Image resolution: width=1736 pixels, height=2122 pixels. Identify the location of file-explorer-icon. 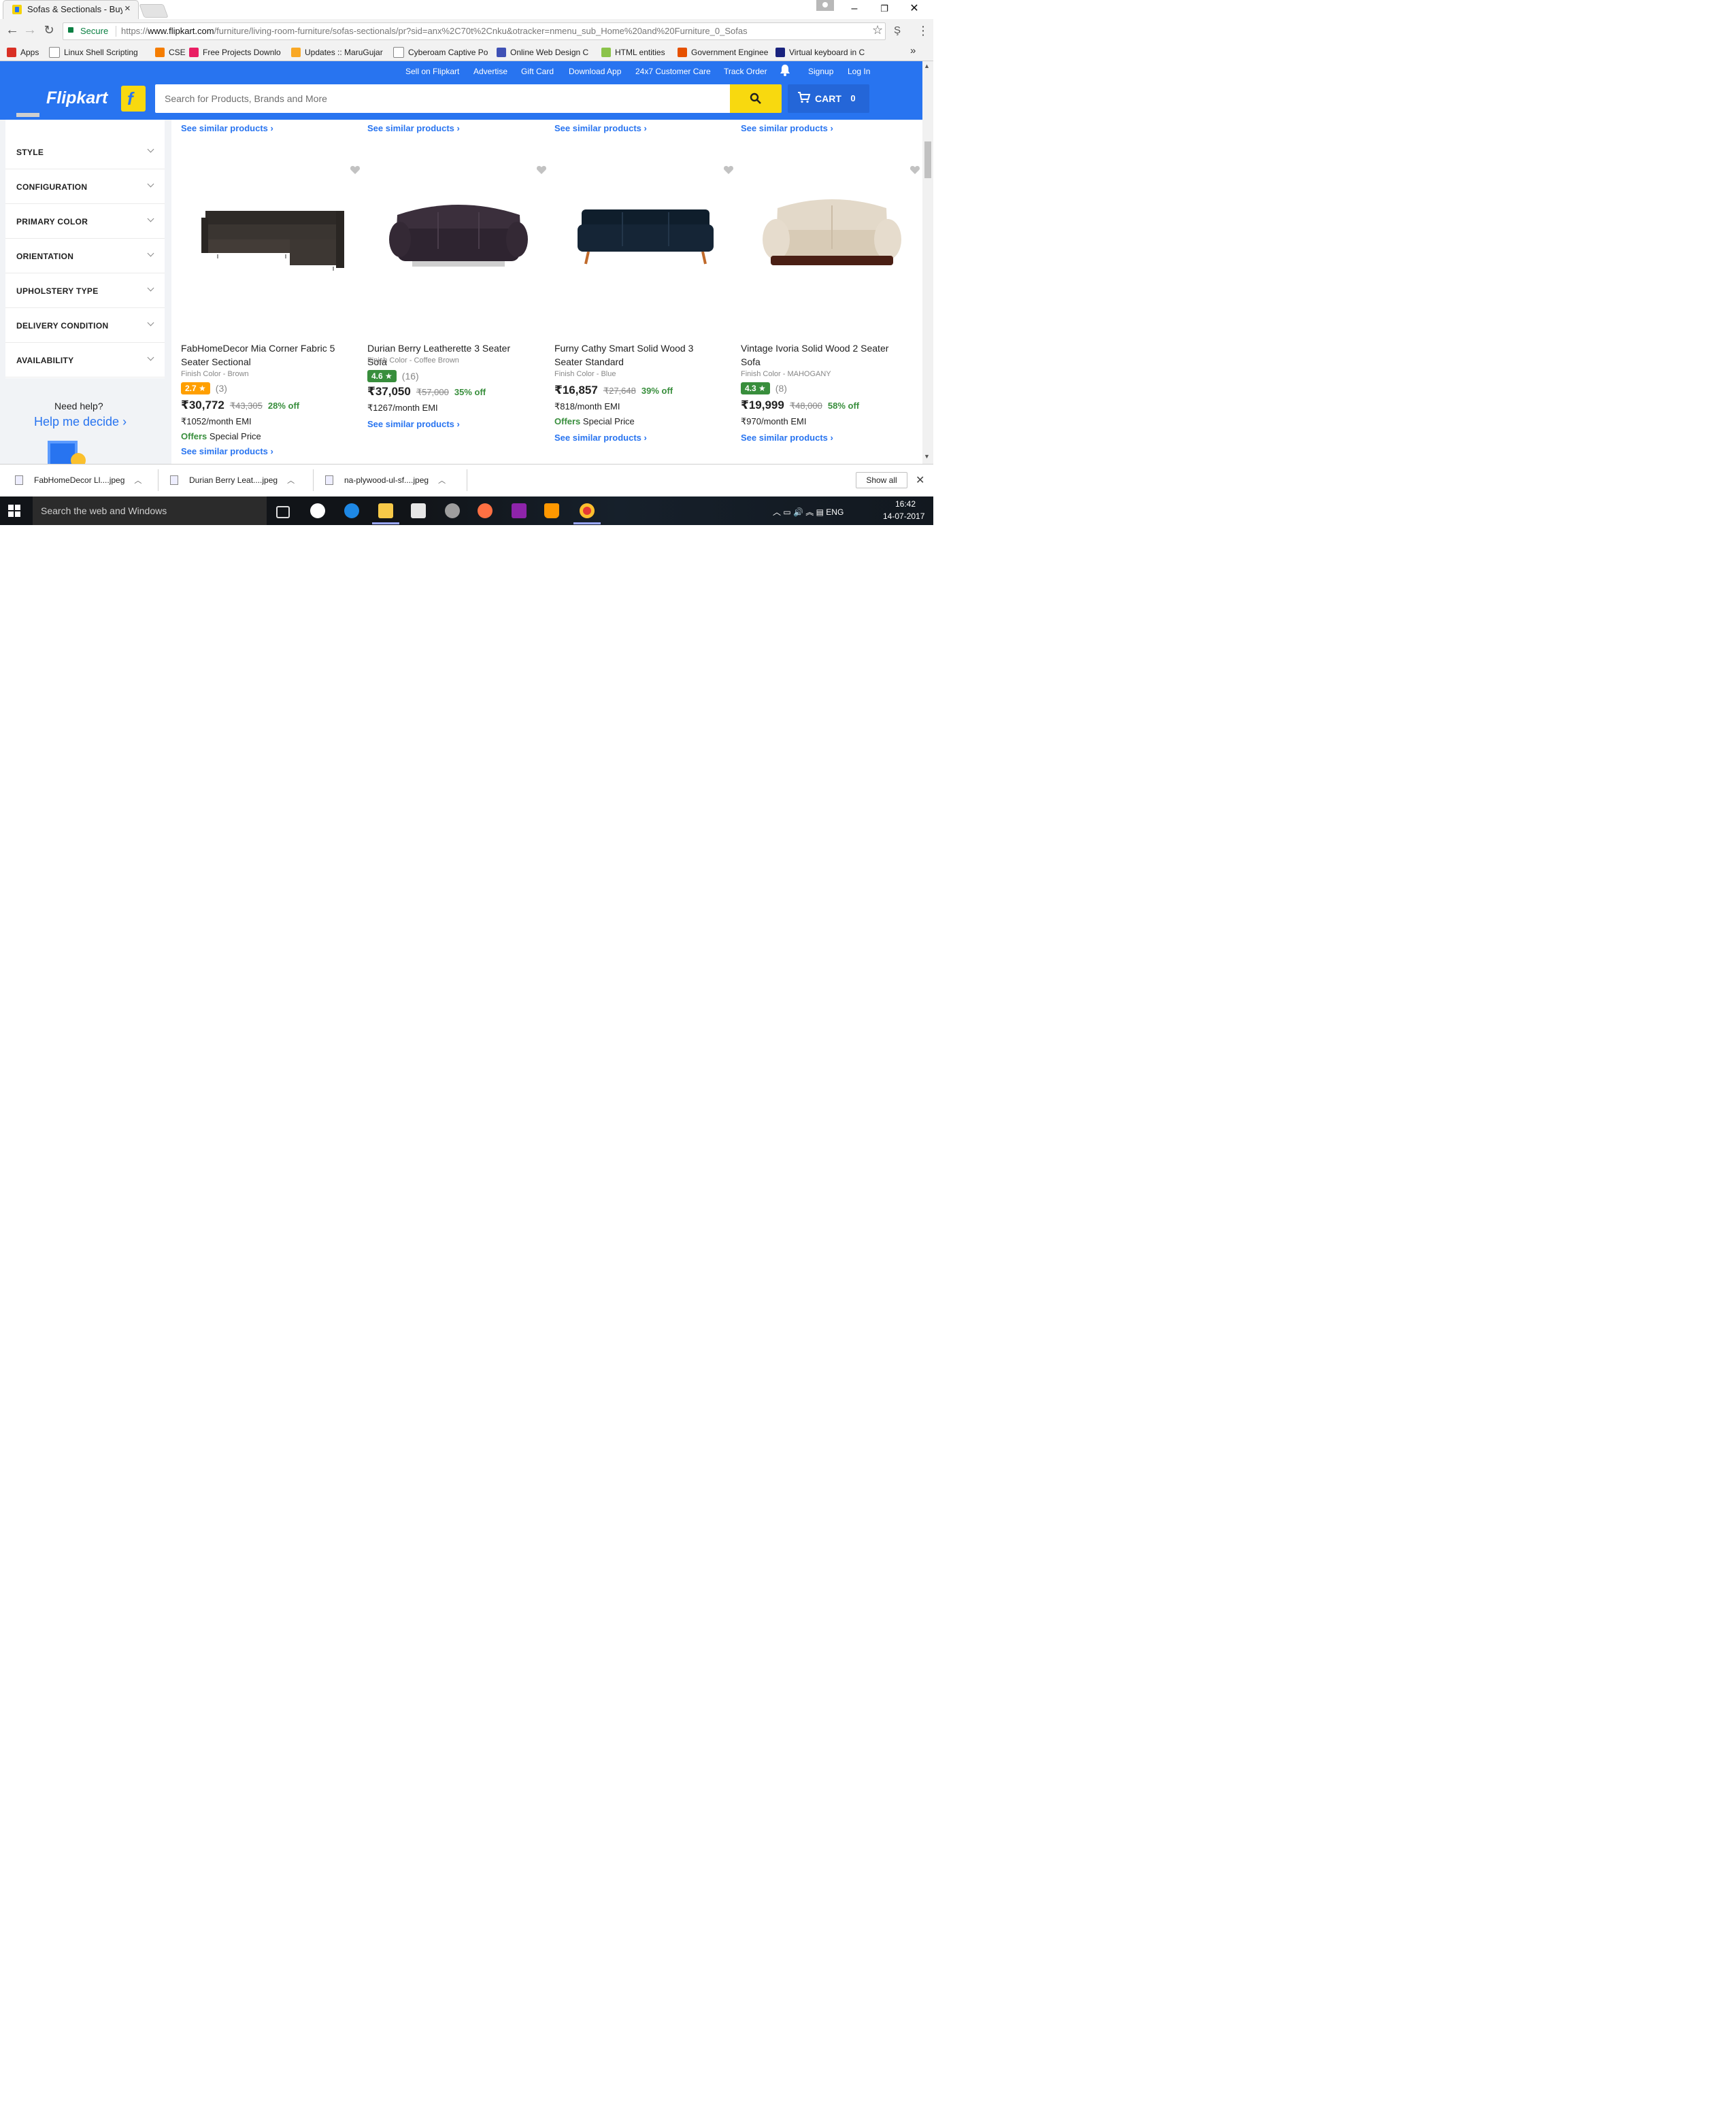
(385, 510).